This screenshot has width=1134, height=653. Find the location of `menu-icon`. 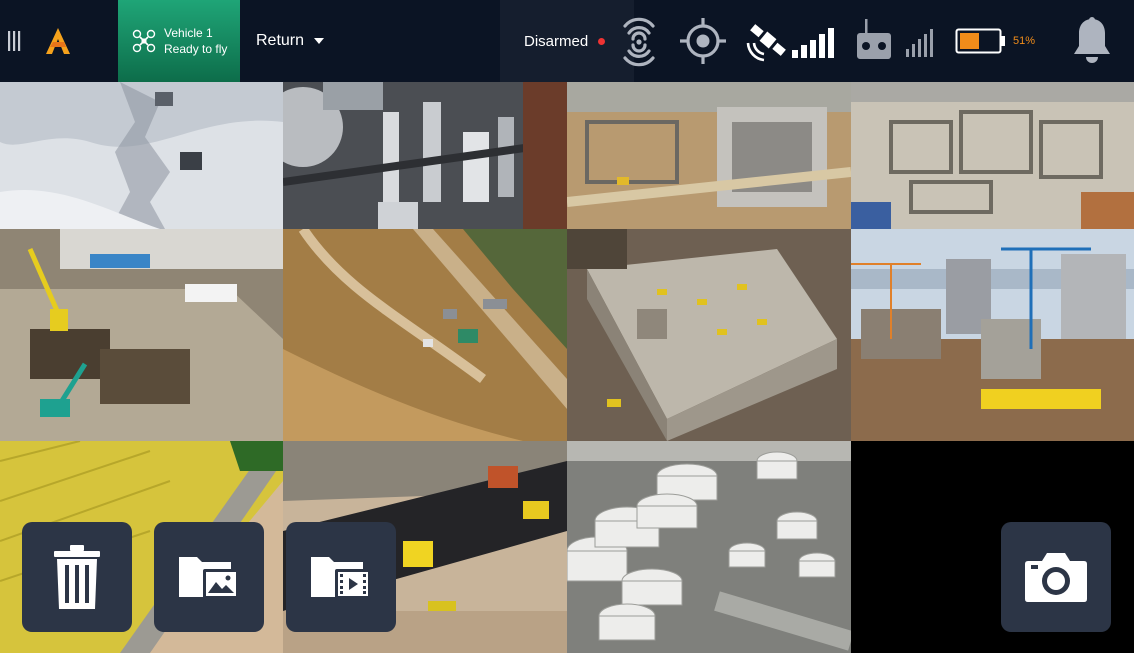

menu-icon is located at coordinates (14, 41).